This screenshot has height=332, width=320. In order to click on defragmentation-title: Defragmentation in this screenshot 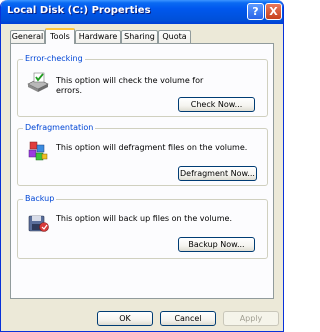, I will do `click(59, 127)`.